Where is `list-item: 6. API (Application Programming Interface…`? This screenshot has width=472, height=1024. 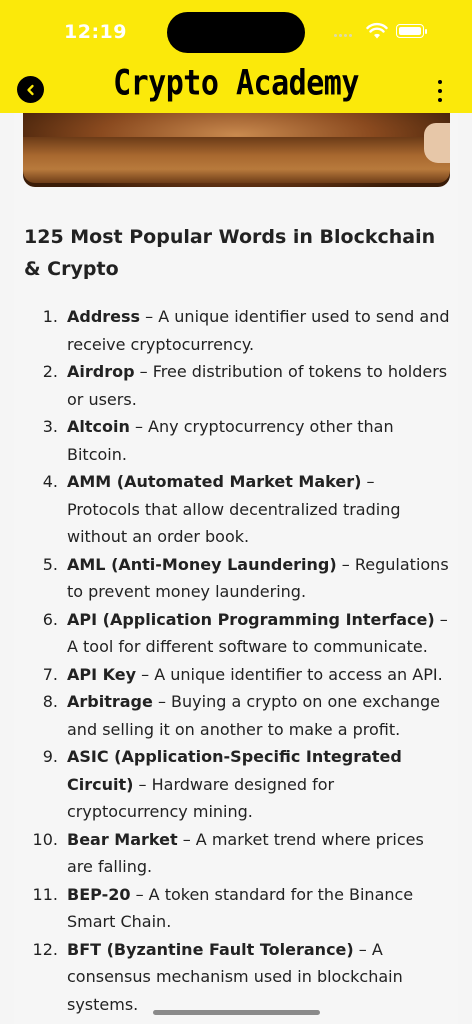
list-item: 6. API (Application Programming Interface… is located at coordinates (236, 633).